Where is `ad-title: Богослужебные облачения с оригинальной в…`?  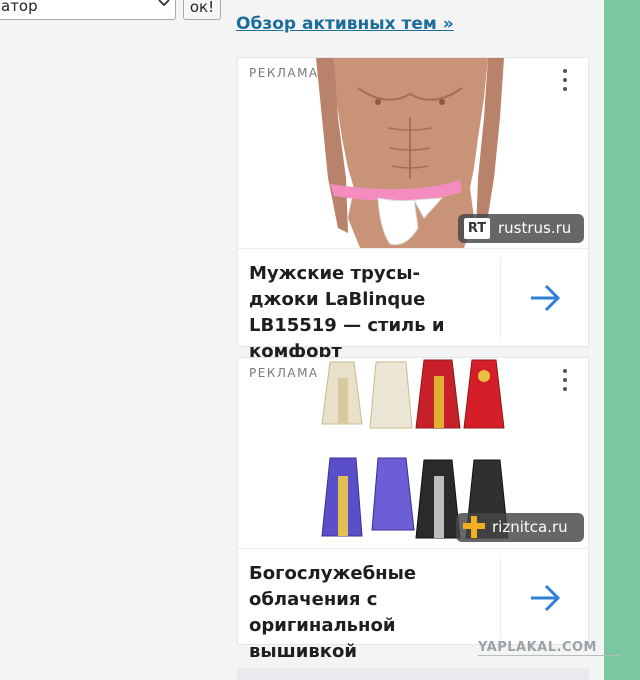 ad-title: Богослужебные облачения с оригинальной в… is located at coordinates (369, 613).